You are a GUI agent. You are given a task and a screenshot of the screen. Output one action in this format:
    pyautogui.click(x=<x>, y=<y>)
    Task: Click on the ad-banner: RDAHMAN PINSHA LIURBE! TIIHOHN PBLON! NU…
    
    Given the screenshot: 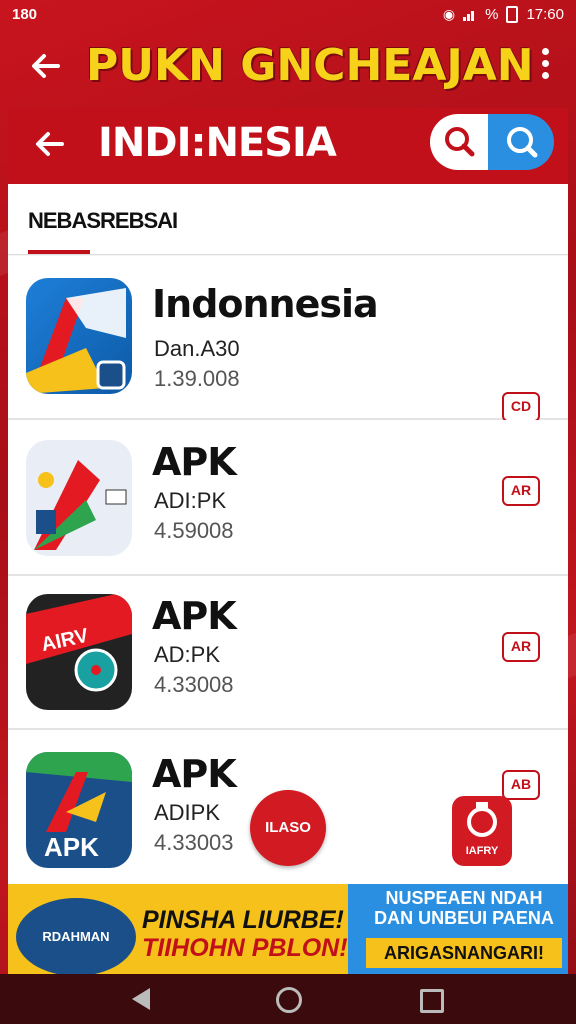 What is the action you would take?
    pyautogui.click(x=288, y=929)
    